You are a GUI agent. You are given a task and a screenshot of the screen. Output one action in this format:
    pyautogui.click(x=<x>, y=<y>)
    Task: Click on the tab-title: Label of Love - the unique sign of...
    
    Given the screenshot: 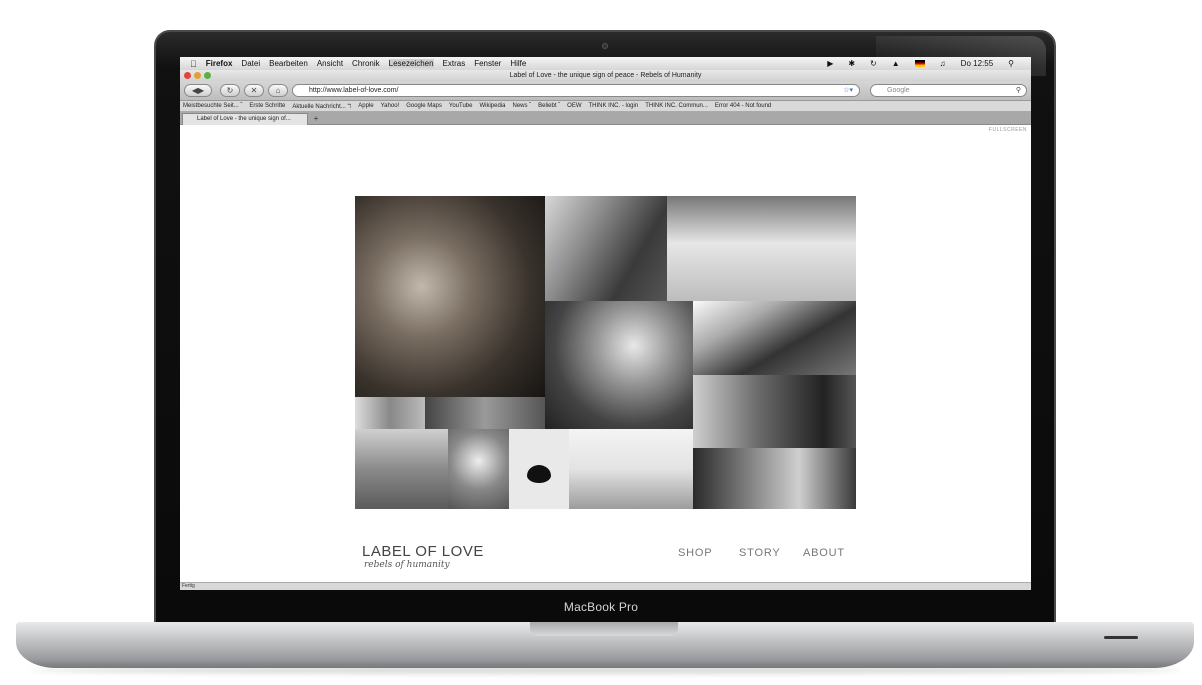 What is the action you would take?
    pyautogui.click(x=244, y=119)
    